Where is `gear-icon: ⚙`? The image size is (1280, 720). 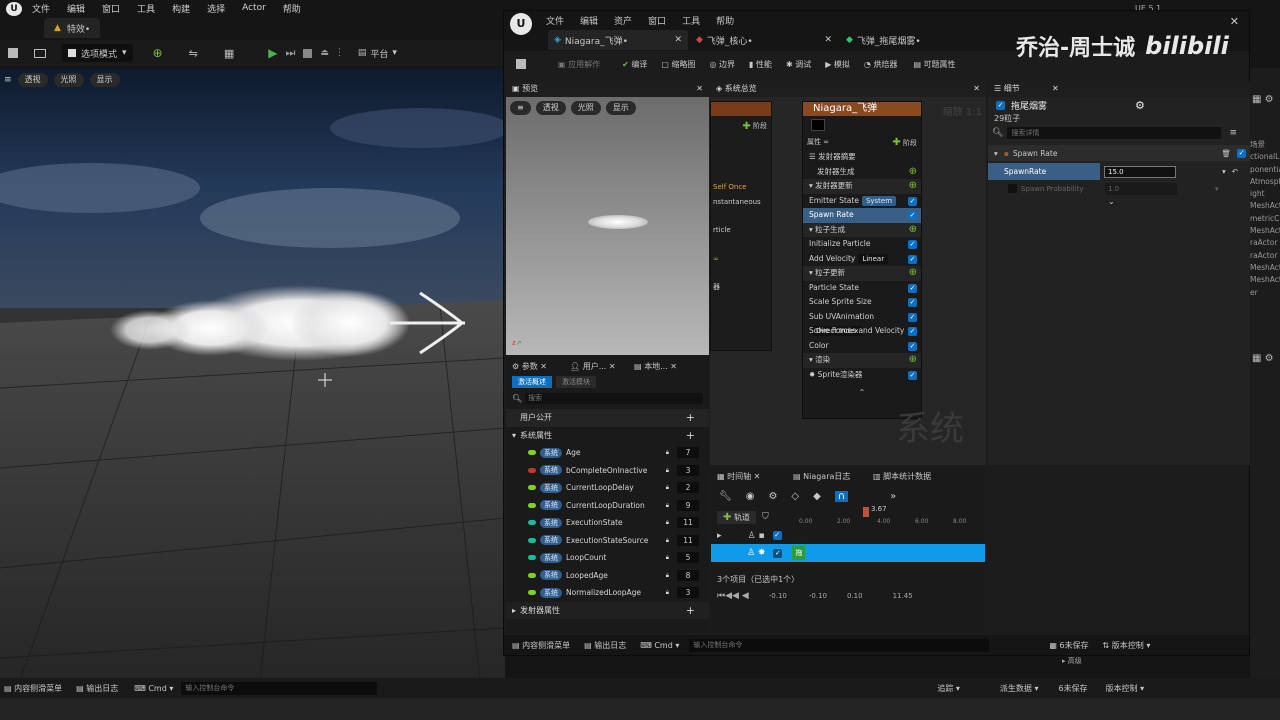
gear-icon: ⚙ is located at coordinates (772, 496).